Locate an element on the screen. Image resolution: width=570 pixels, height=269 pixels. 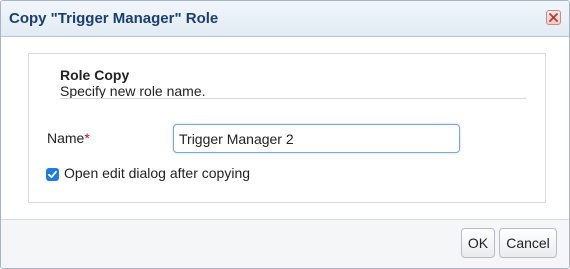
section-divider is located at coordinates (293, 98).